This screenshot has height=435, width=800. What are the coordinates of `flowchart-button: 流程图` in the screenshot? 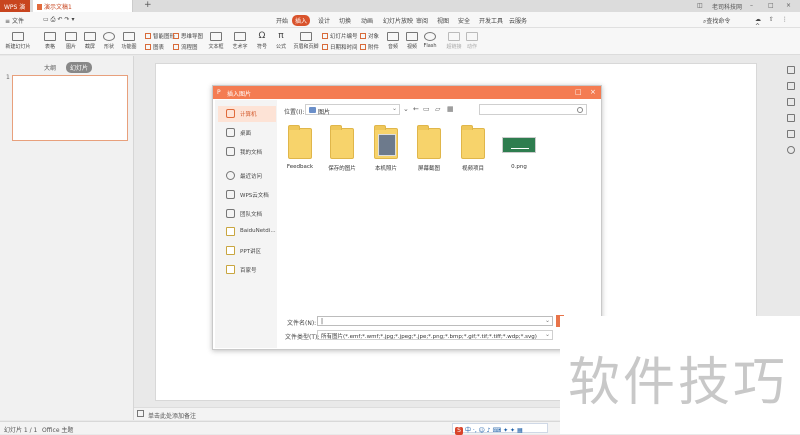 It's located at (185, 47).